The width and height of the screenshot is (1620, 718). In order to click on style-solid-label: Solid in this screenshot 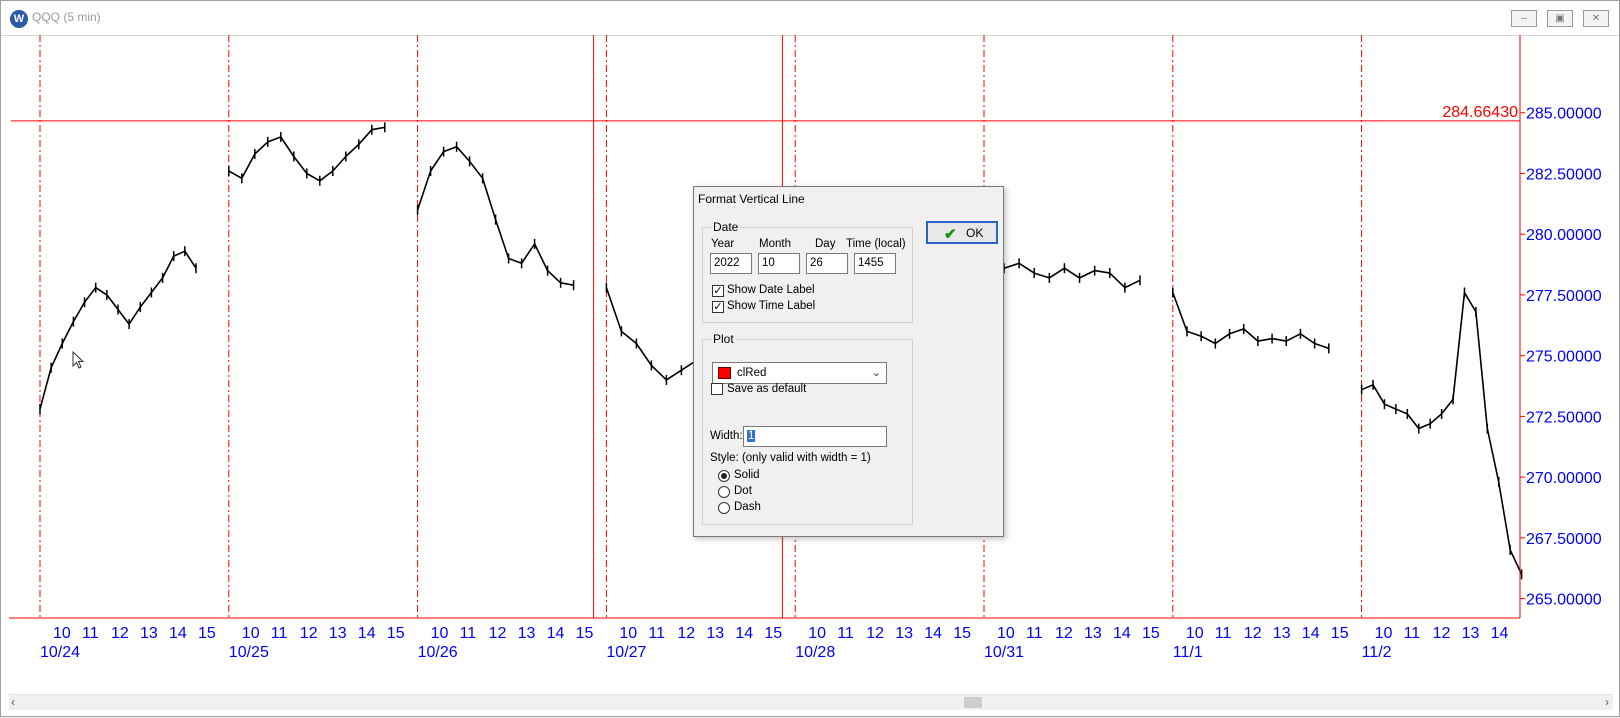, I will do `click(747, 475)`.